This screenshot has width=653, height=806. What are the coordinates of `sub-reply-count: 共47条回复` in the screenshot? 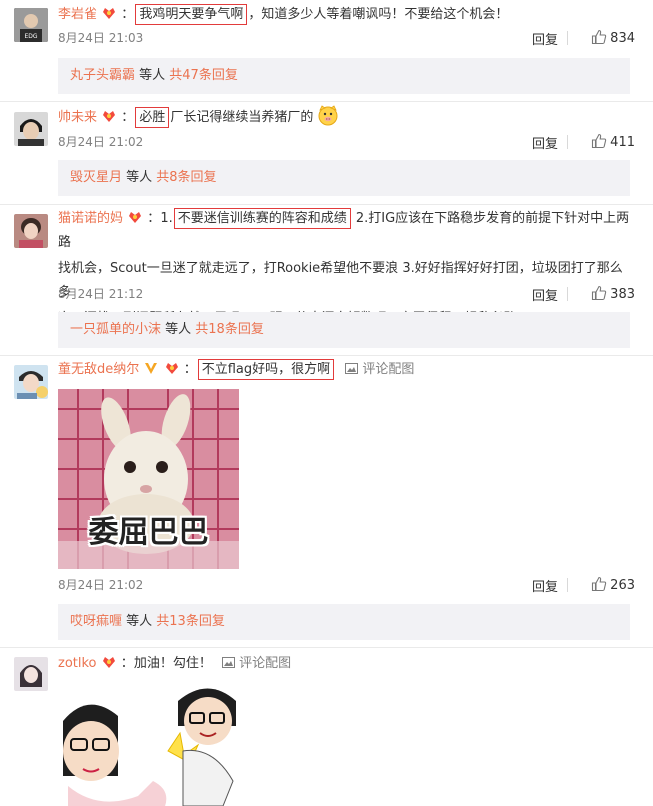 It's located at (203, 75).